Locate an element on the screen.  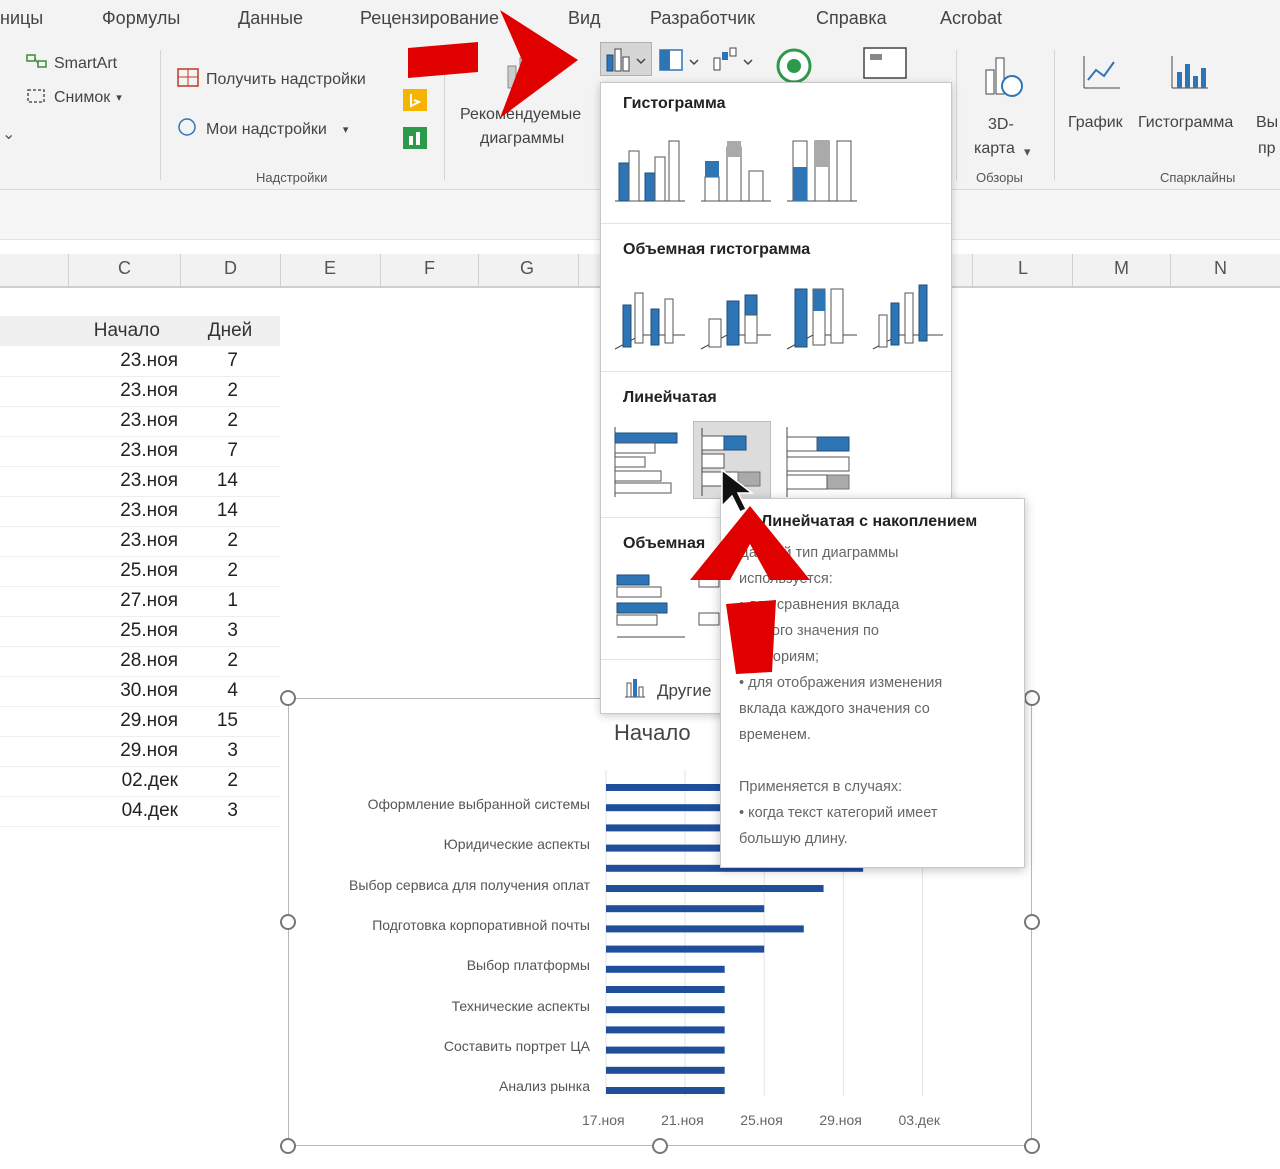
cell-days: 1 is located at coordinates (209, 601).